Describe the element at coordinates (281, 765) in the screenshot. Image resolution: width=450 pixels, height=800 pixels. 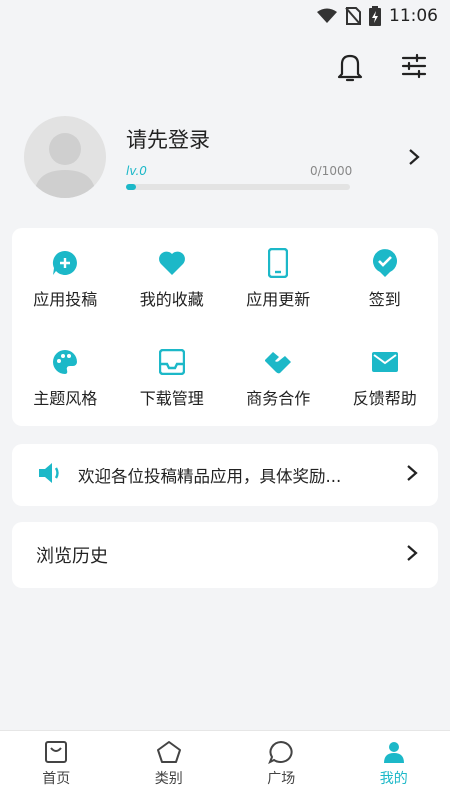
I see `nav-item-square: 广场` at that location.